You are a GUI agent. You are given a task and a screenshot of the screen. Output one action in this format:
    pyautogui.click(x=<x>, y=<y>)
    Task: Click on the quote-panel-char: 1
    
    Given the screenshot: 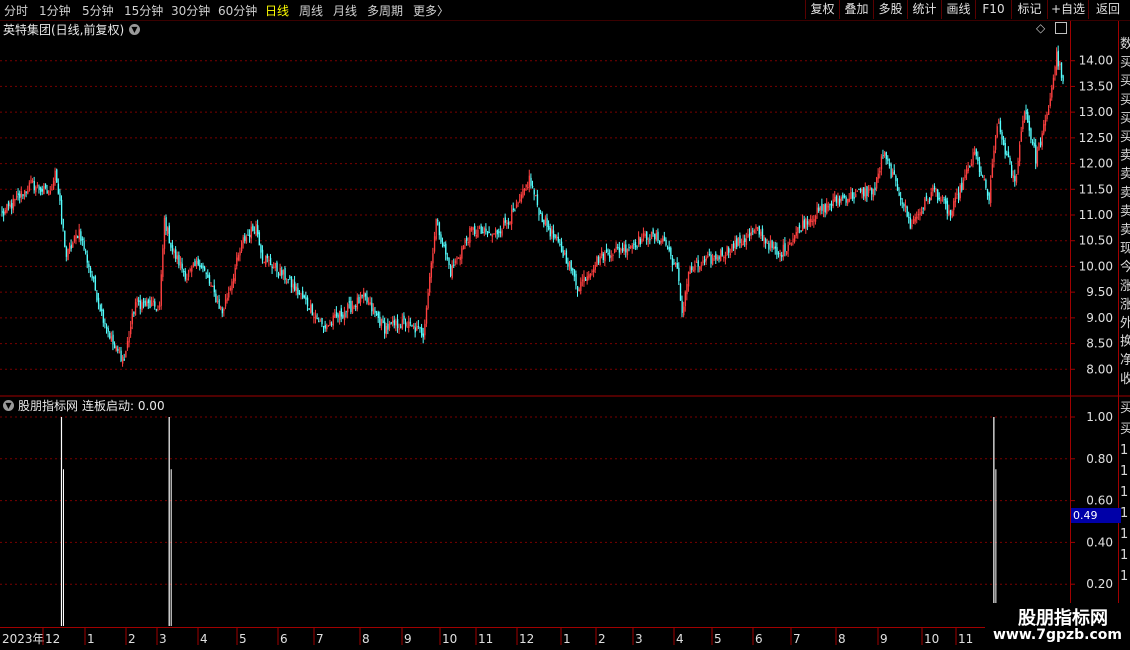 What is the action you would take?
    pyautogui.click(x=1124, y=576)
    